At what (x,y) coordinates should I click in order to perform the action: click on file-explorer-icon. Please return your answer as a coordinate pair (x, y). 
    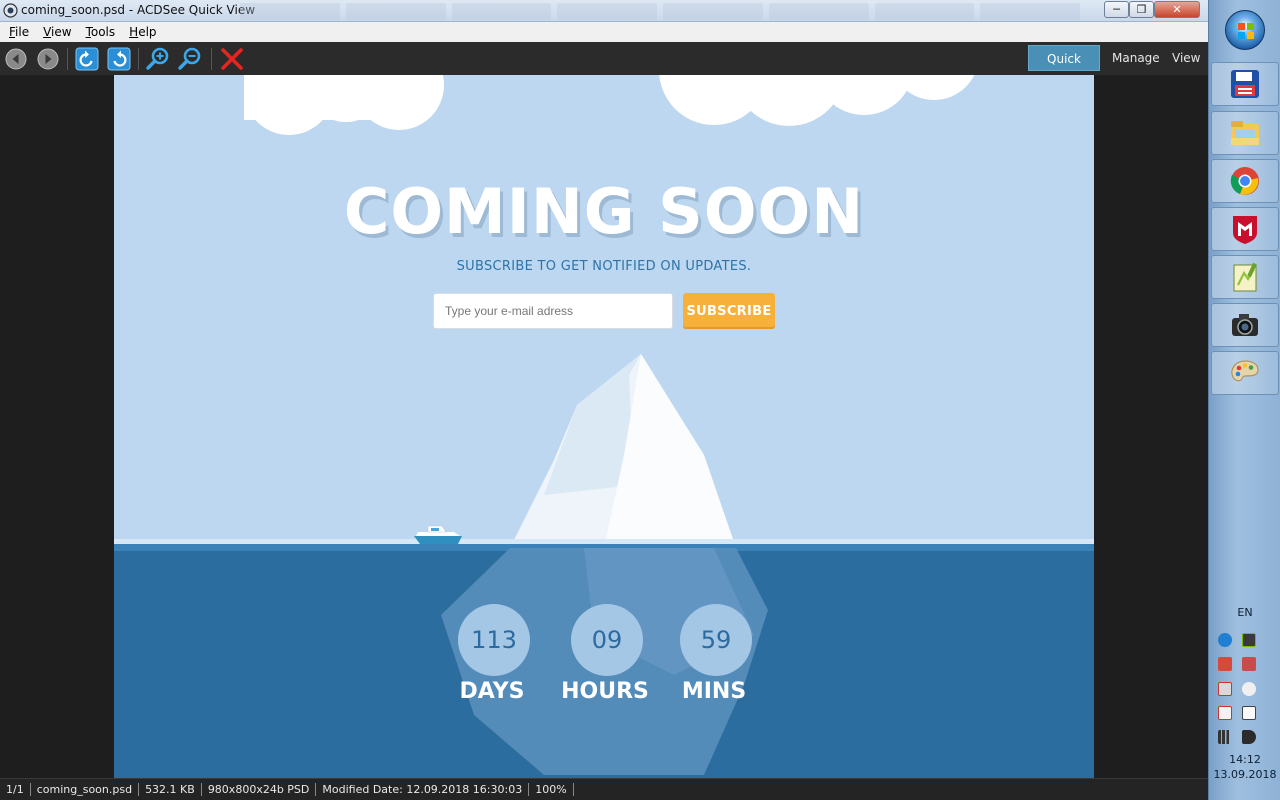
    Looking at the image, I should click on (1245, 133).